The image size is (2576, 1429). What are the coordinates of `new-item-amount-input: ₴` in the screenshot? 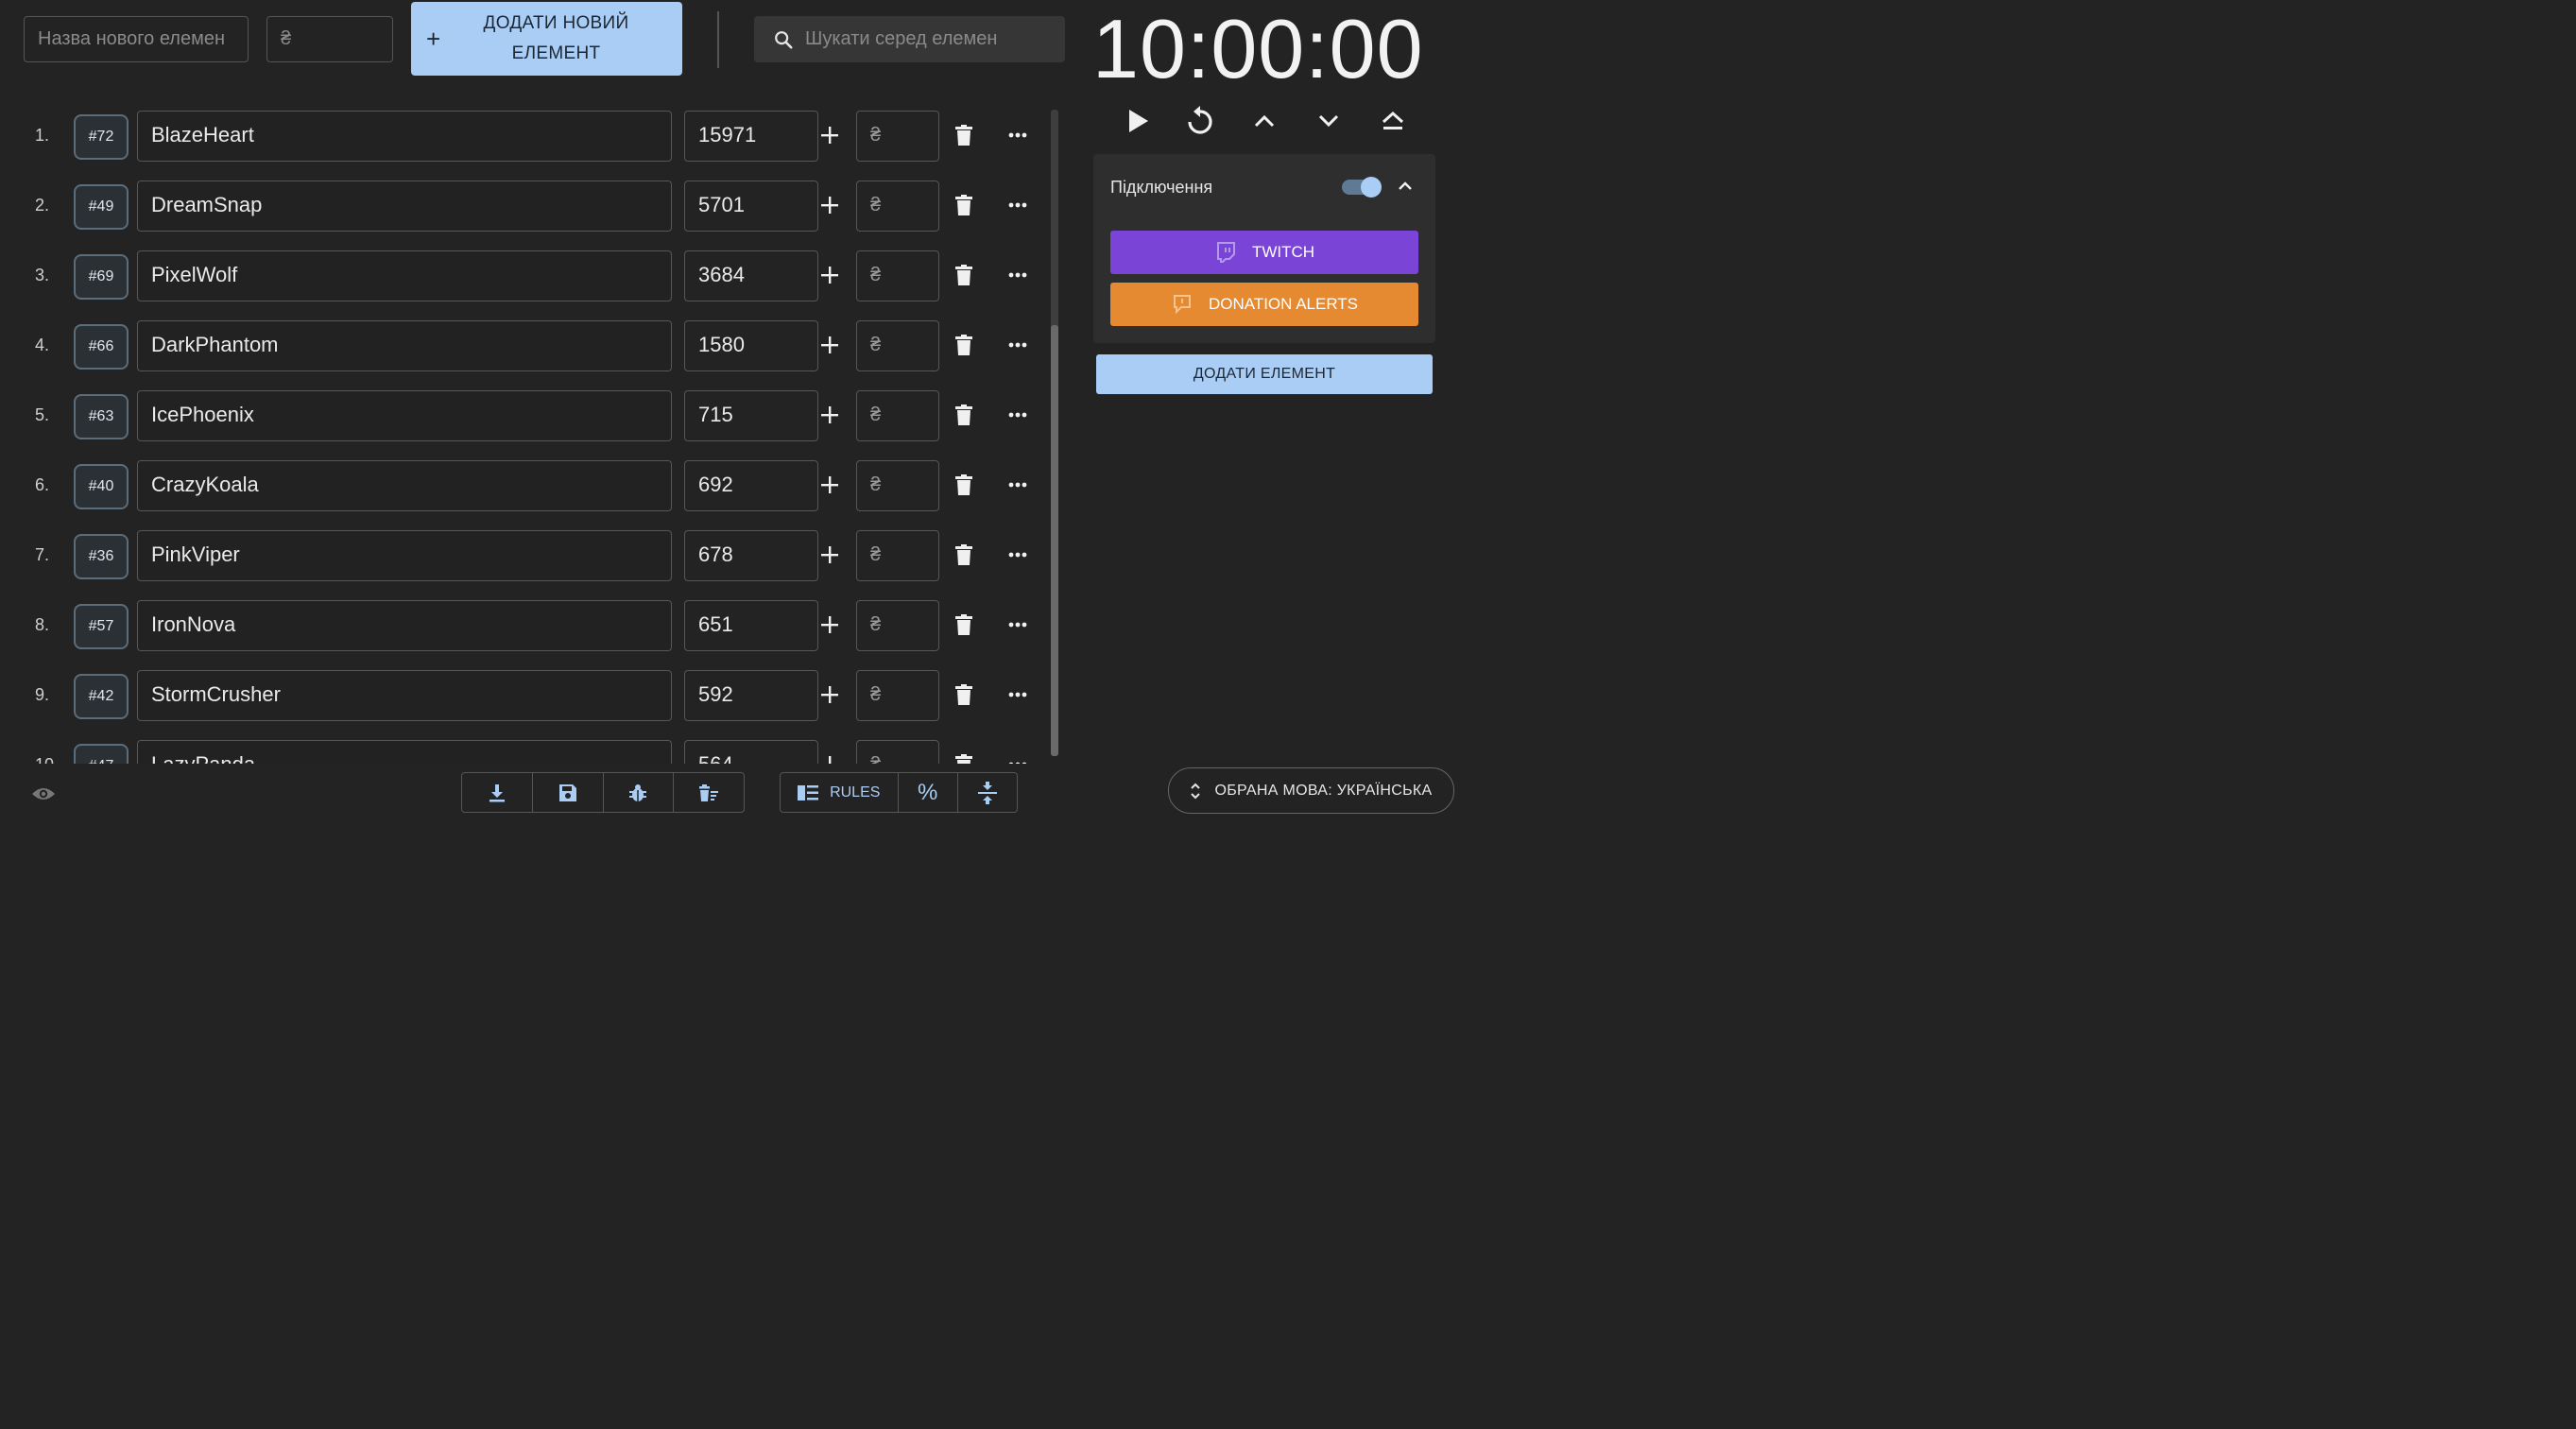 It's located at (329, 39).